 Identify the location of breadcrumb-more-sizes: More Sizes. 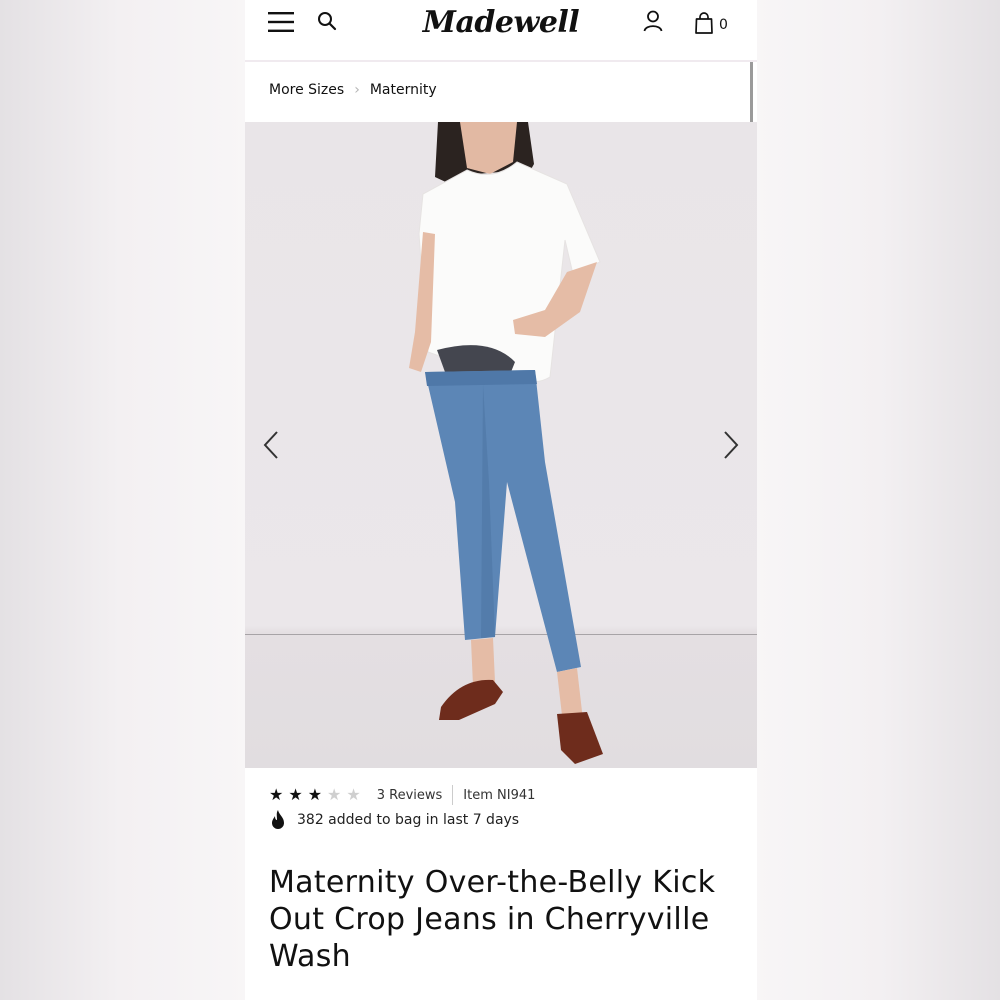
(306, 90).